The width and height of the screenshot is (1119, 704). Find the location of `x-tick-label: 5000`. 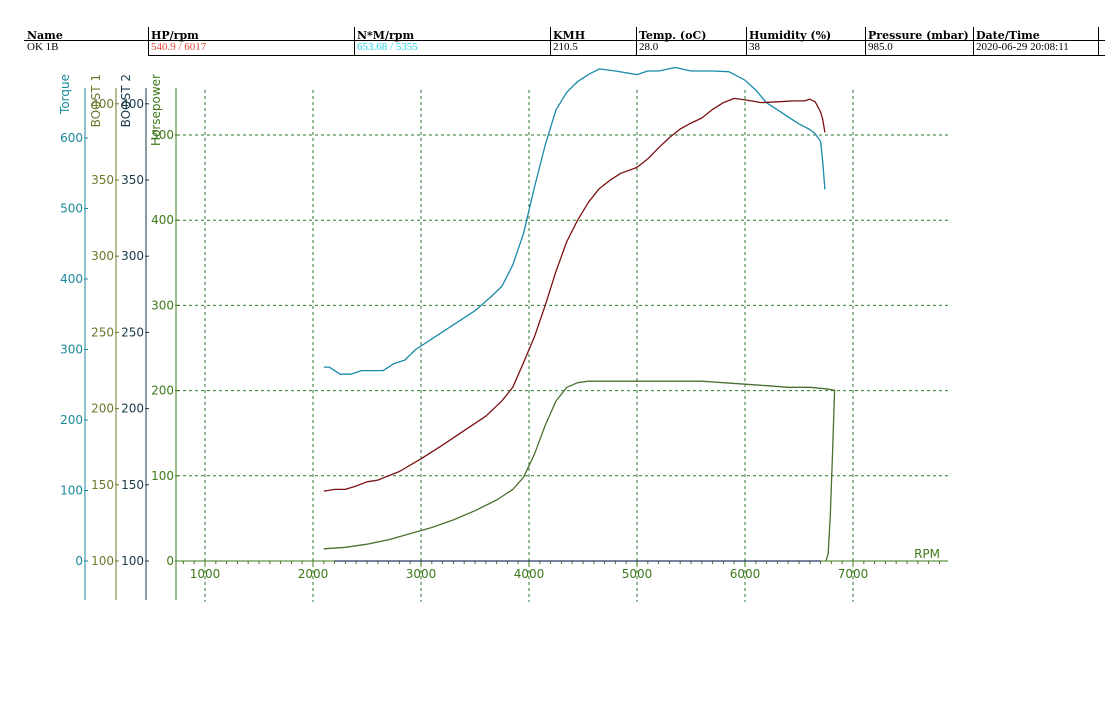

x-tick-label: 5000 is located at coordinates (637, 574).